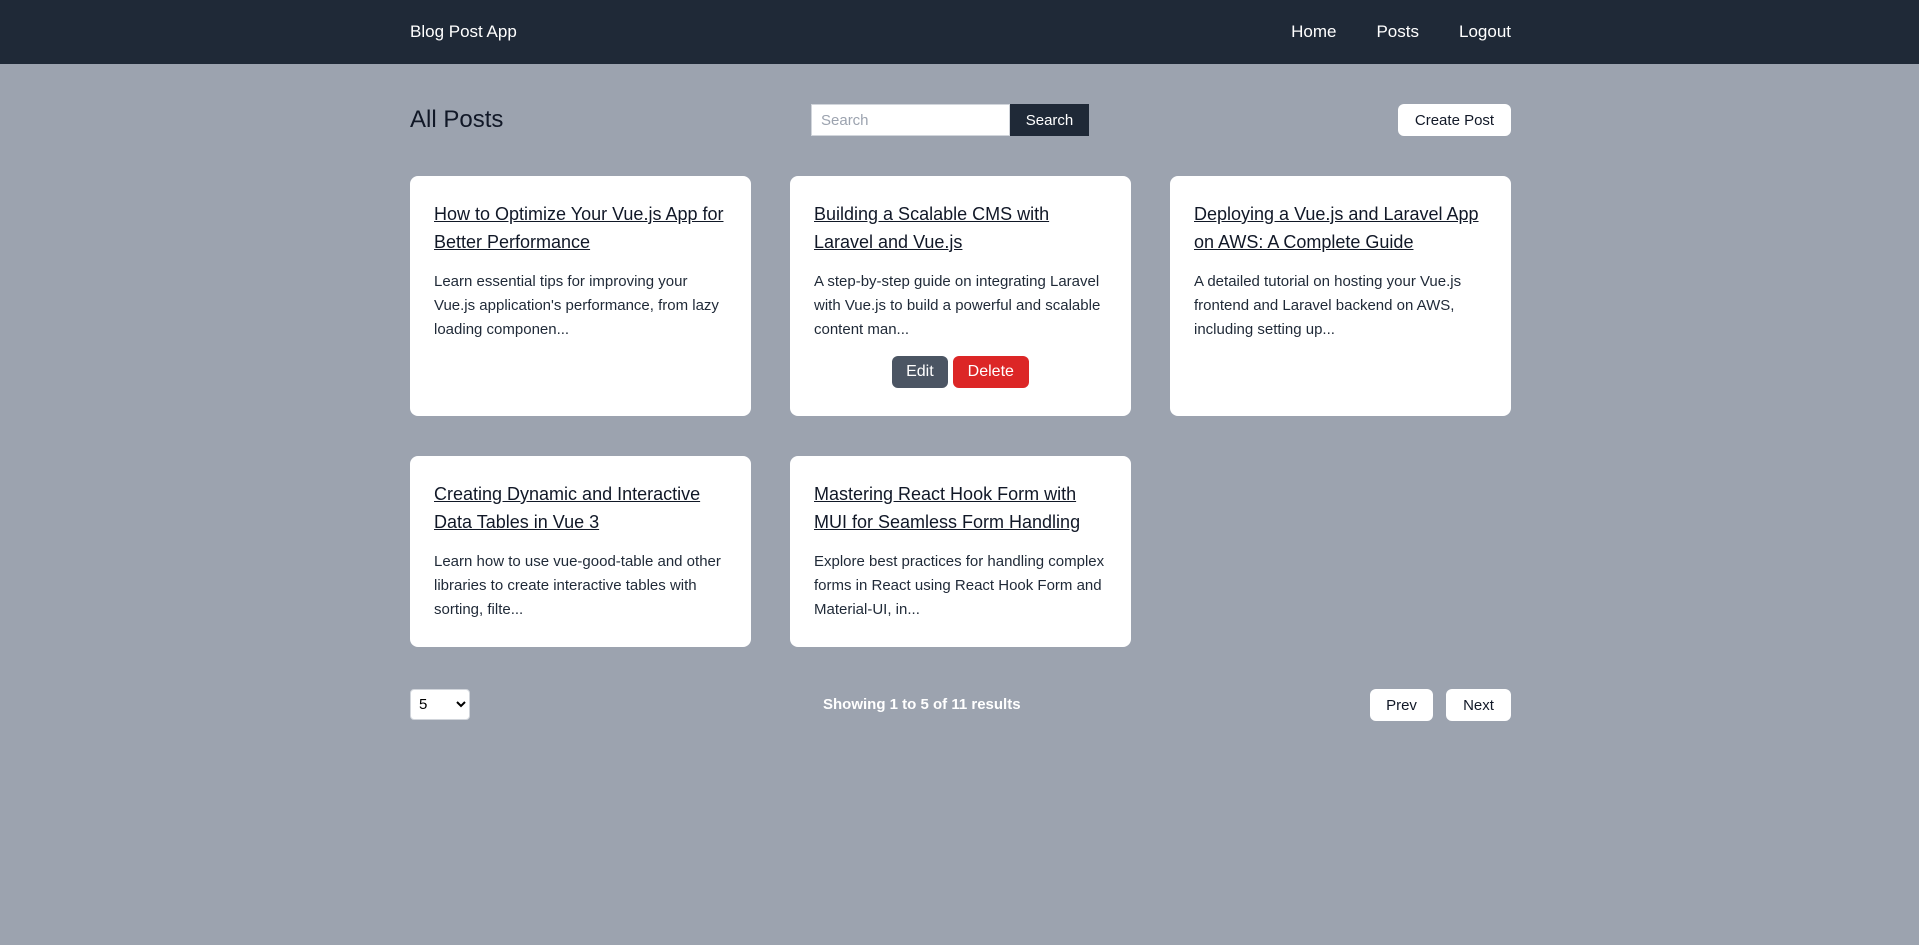 The width and height of the screenshot is (1919, 945). I want to click on next-button: Next, so click(1478, 705).